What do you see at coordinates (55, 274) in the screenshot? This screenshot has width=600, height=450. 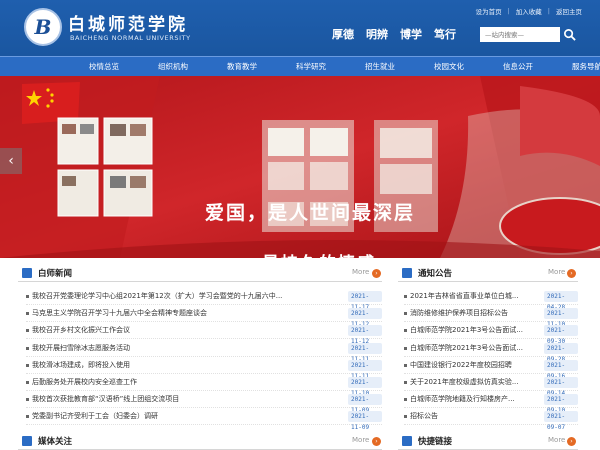 I see `news-panel-title: 白师新闻` at bounding box center [55, 274].